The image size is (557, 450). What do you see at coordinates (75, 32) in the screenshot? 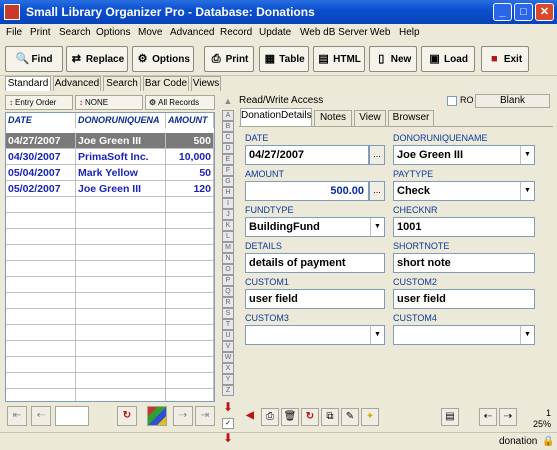
I see `menu-search: Search` at bounding box center [75, 32].